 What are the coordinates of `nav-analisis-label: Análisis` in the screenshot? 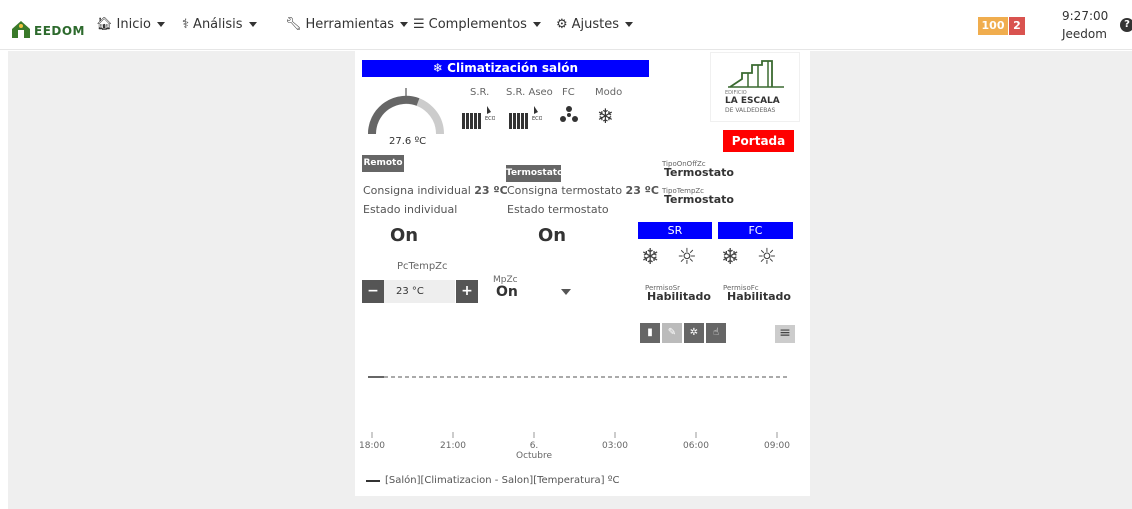 It's located at (218, 24).